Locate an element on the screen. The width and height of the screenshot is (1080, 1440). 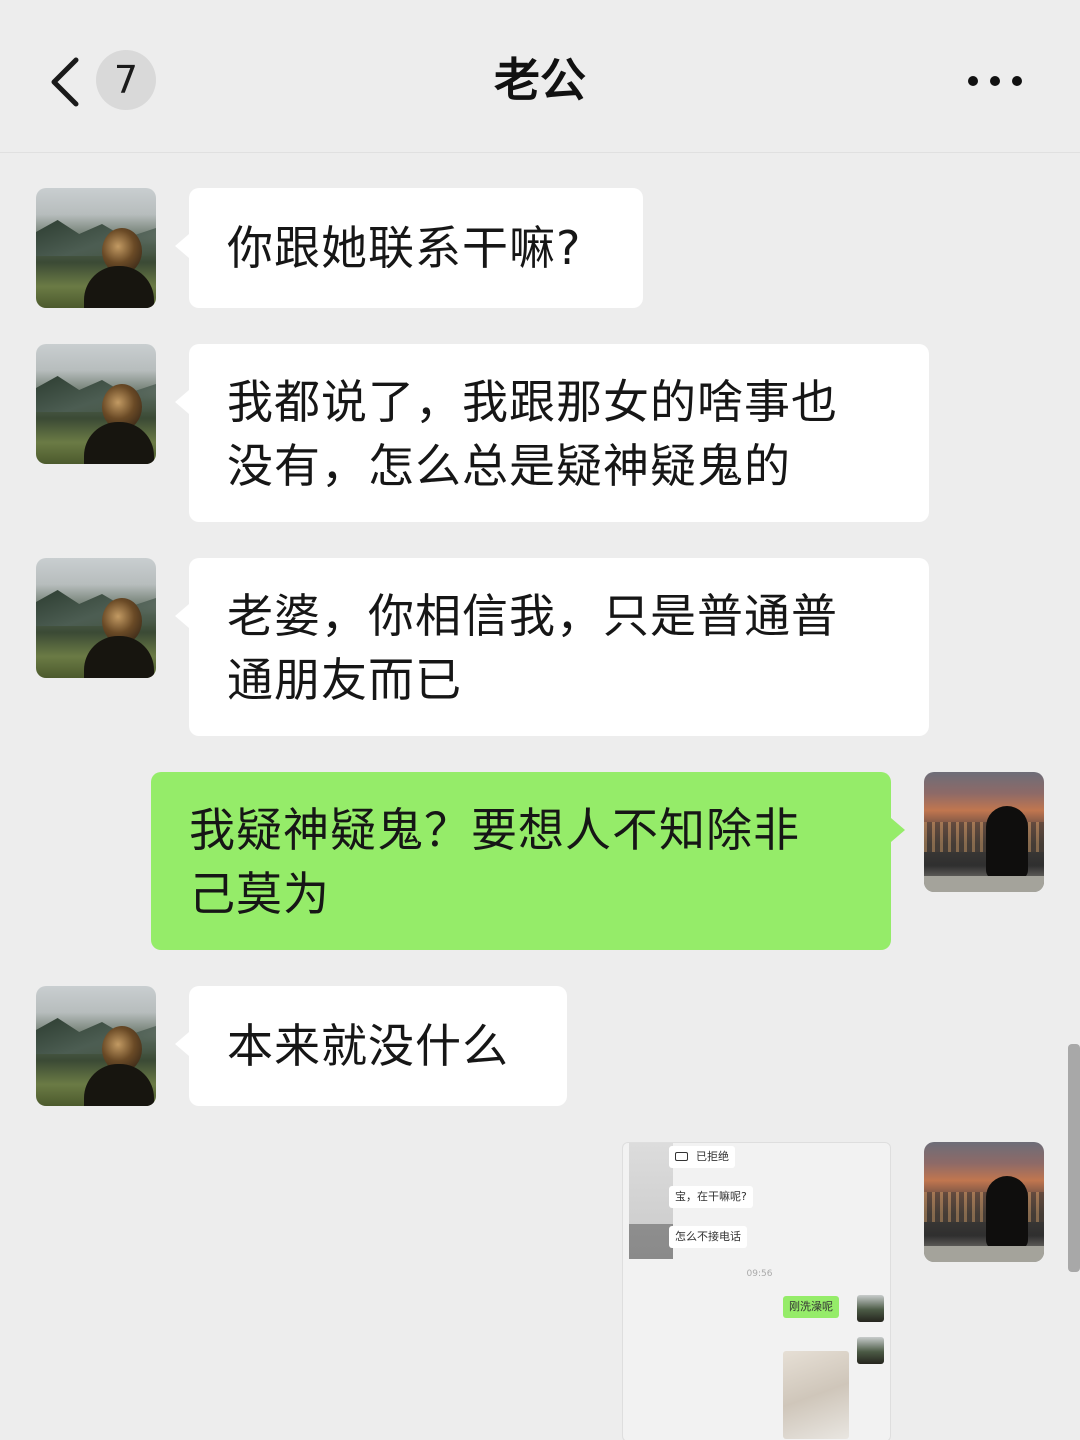
message-text: 你跟她联系干嘛? is located at coordinates (404, 248).